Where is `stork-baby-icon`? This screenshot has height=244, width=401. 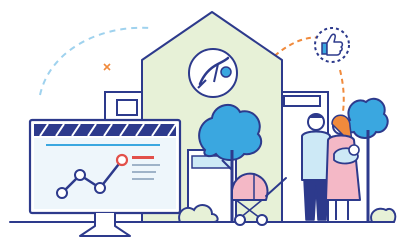 stork-baby-icon is located at coordinates (213, 73).